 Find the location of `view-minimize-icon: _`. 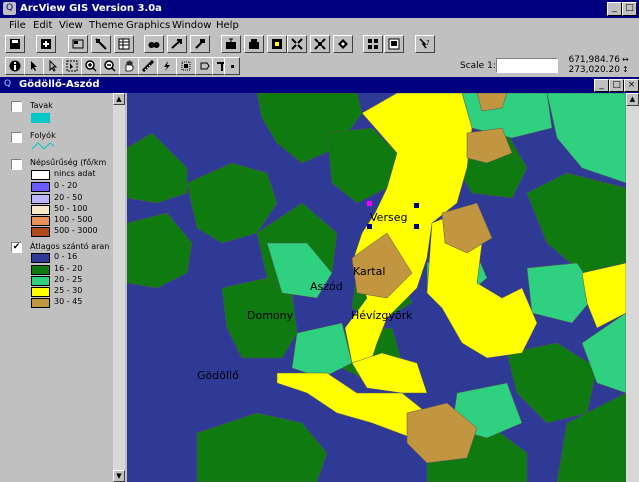

view-minimize-icon: _ is located at coordinates (601, 85).